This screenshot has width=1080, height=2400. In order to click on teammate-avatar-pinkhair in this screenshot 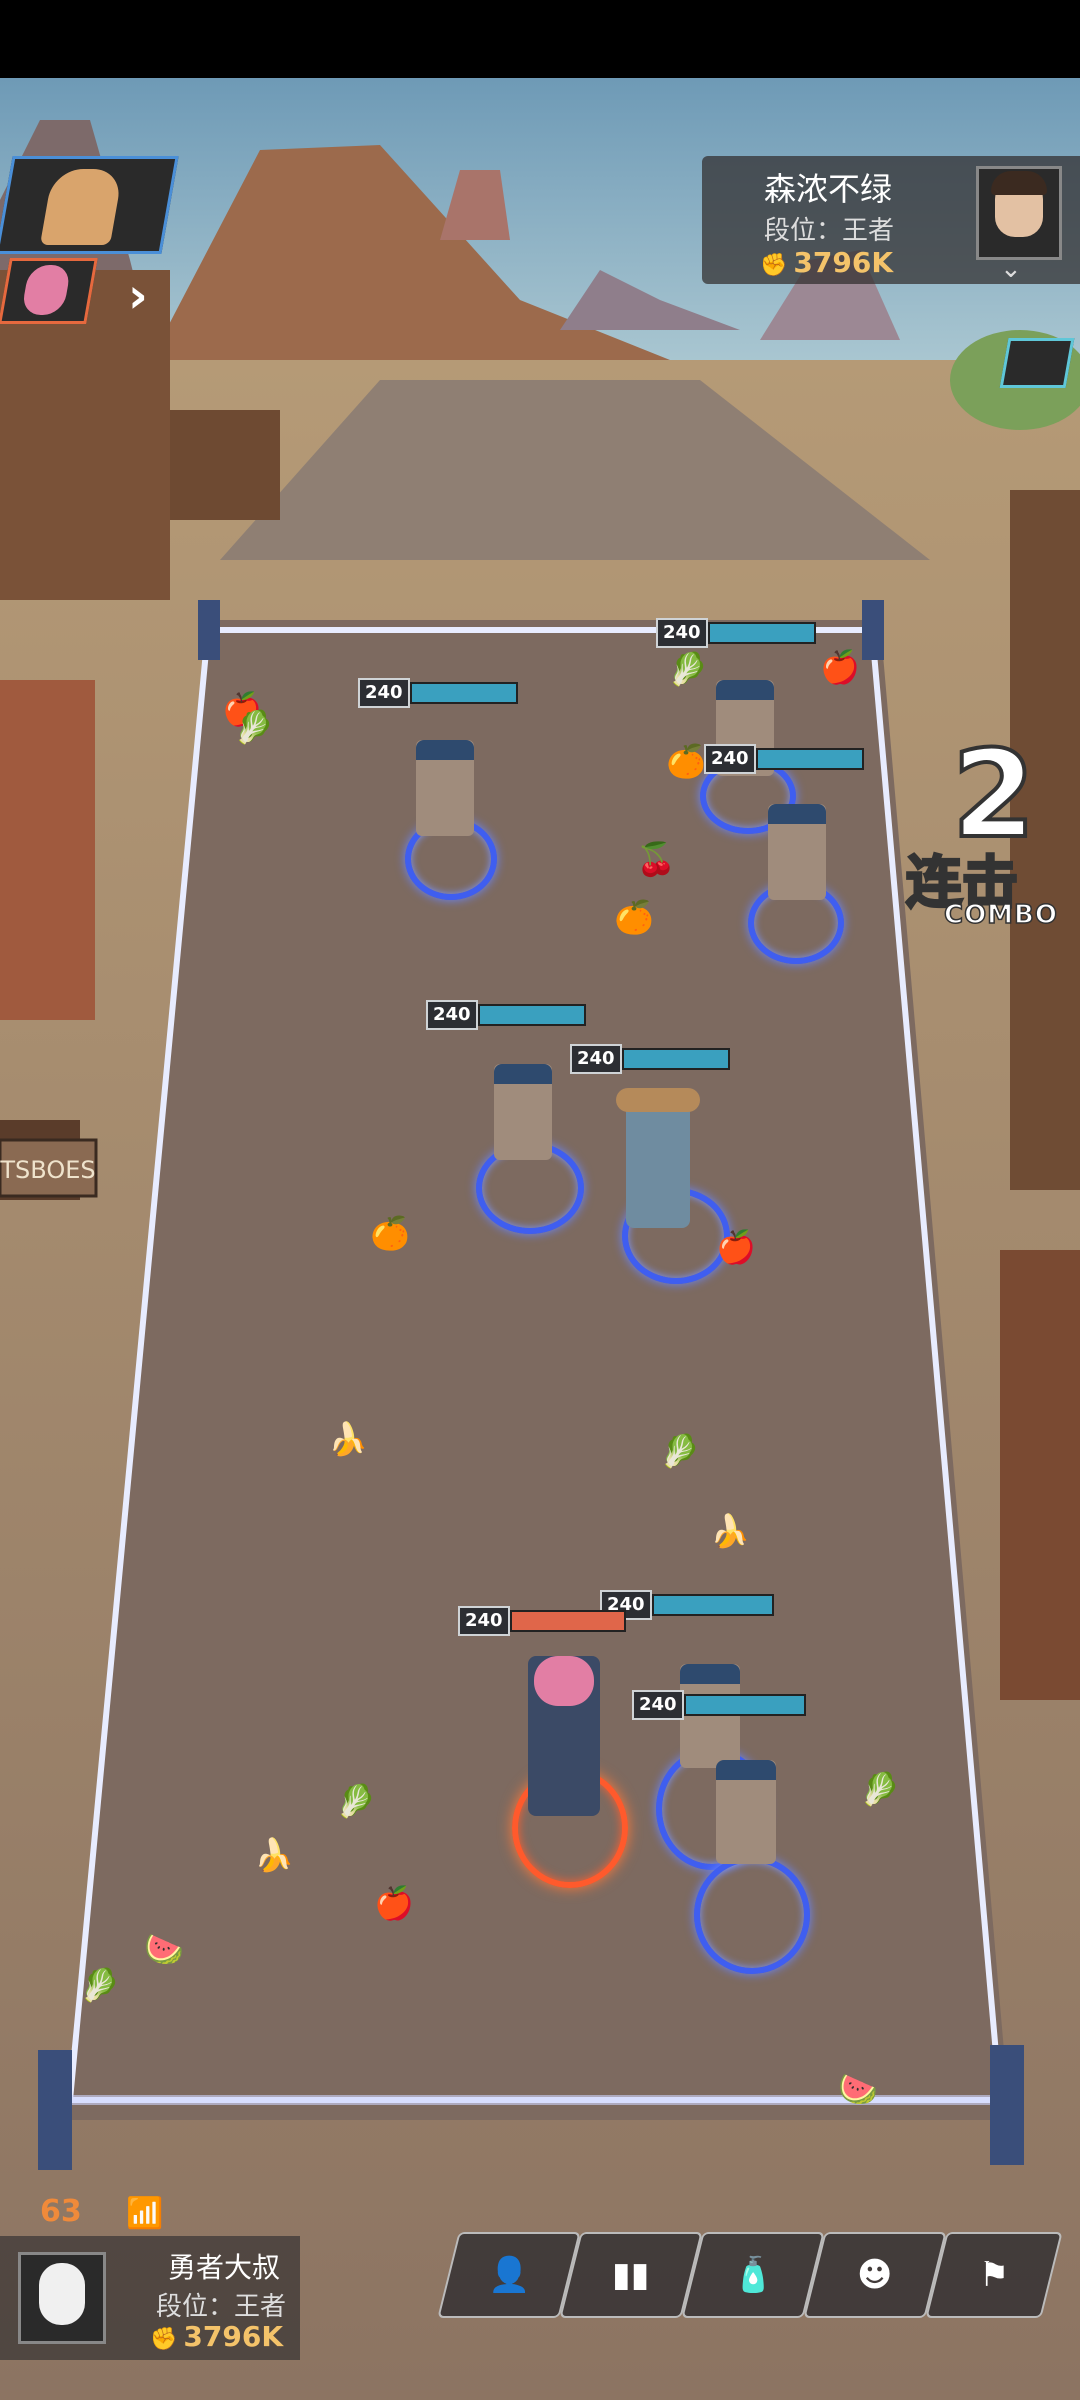, I will do `click(49, 291)`.